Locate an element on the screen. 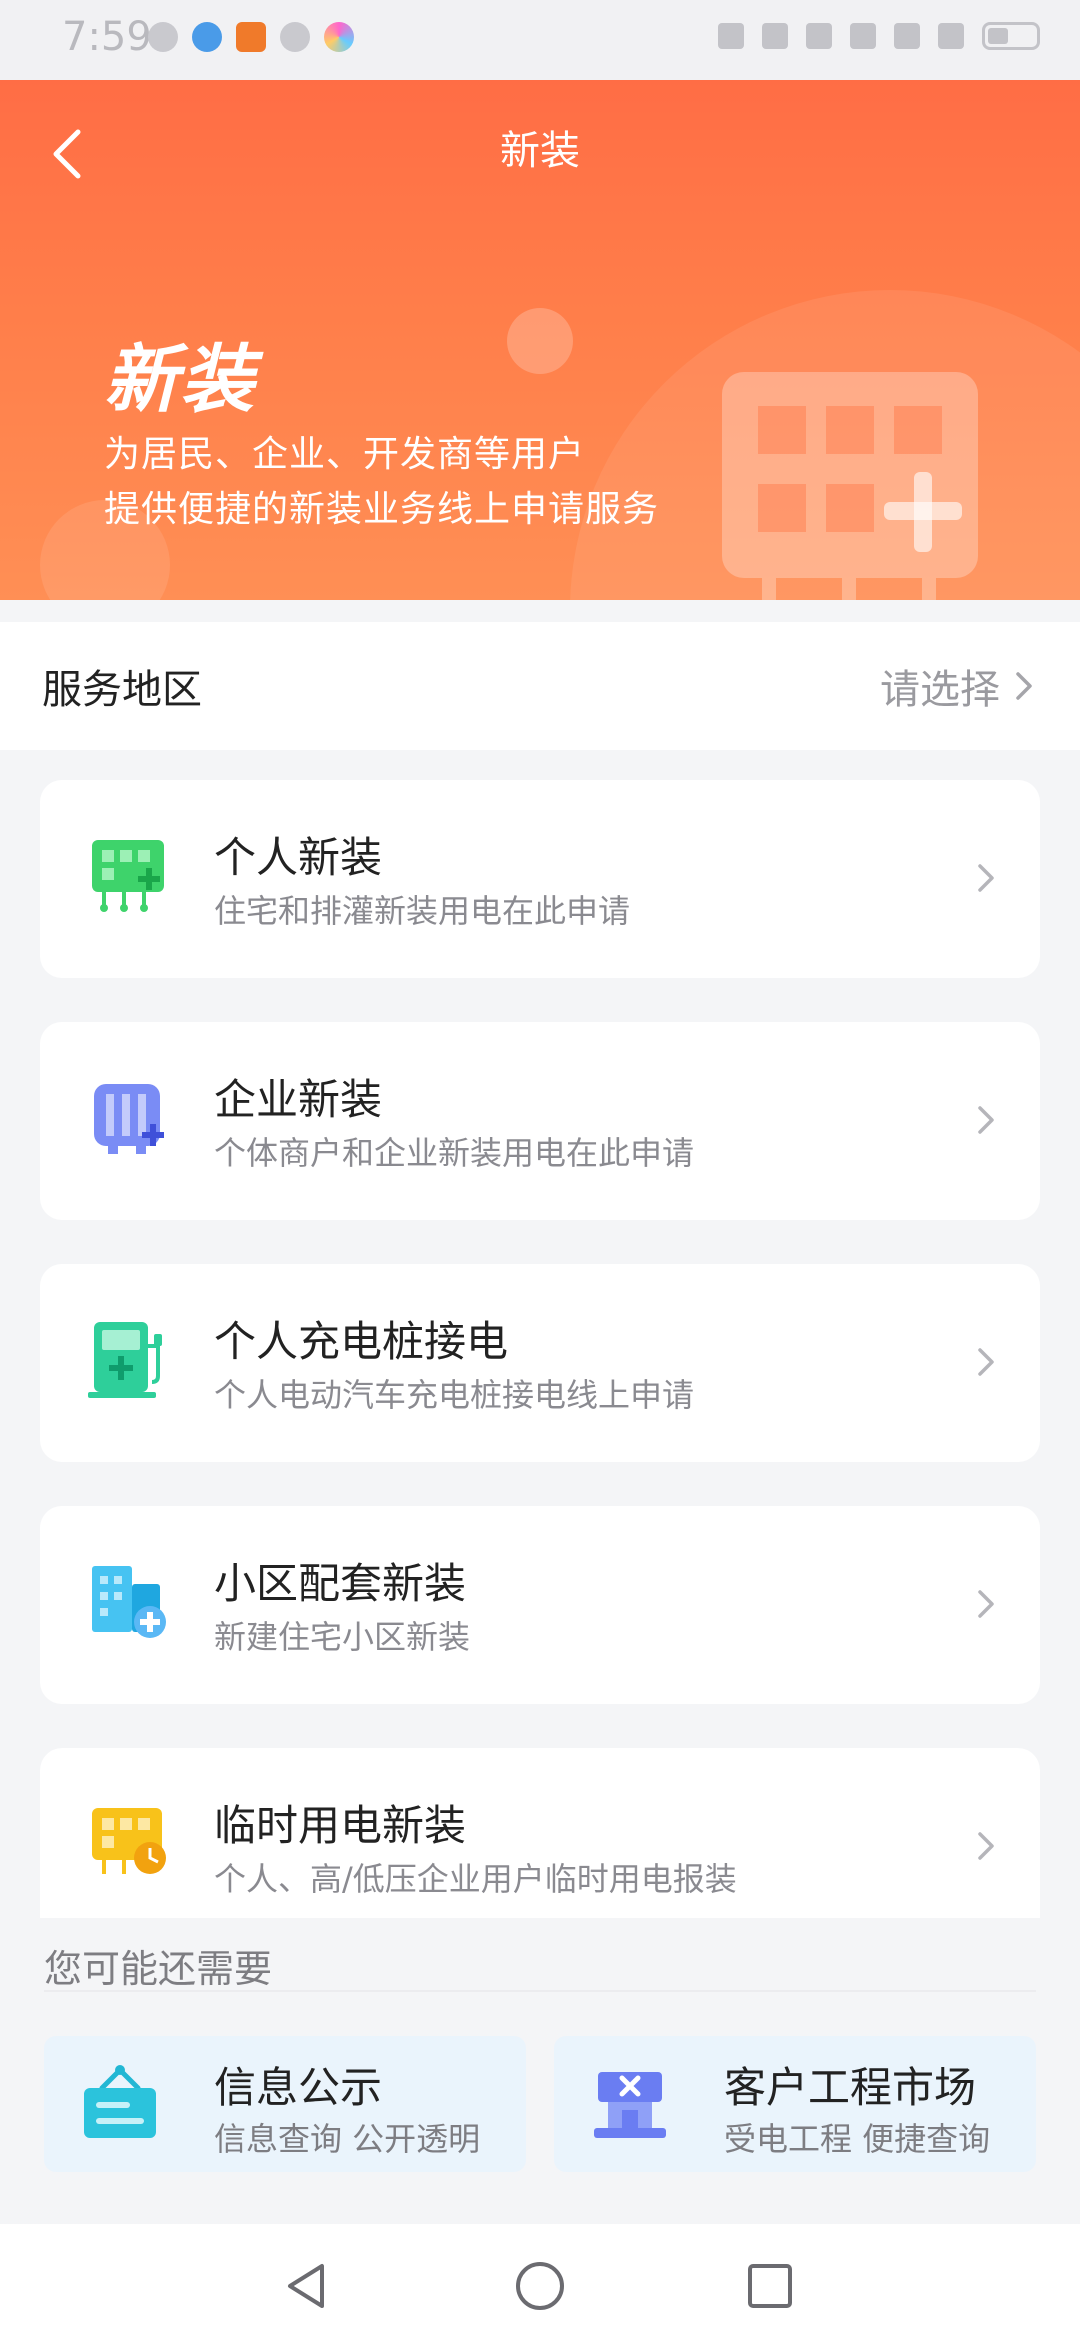 The height and width of the screenshot is (2340, 1080). notice-board-icon is located at coordinates (120, 2101).